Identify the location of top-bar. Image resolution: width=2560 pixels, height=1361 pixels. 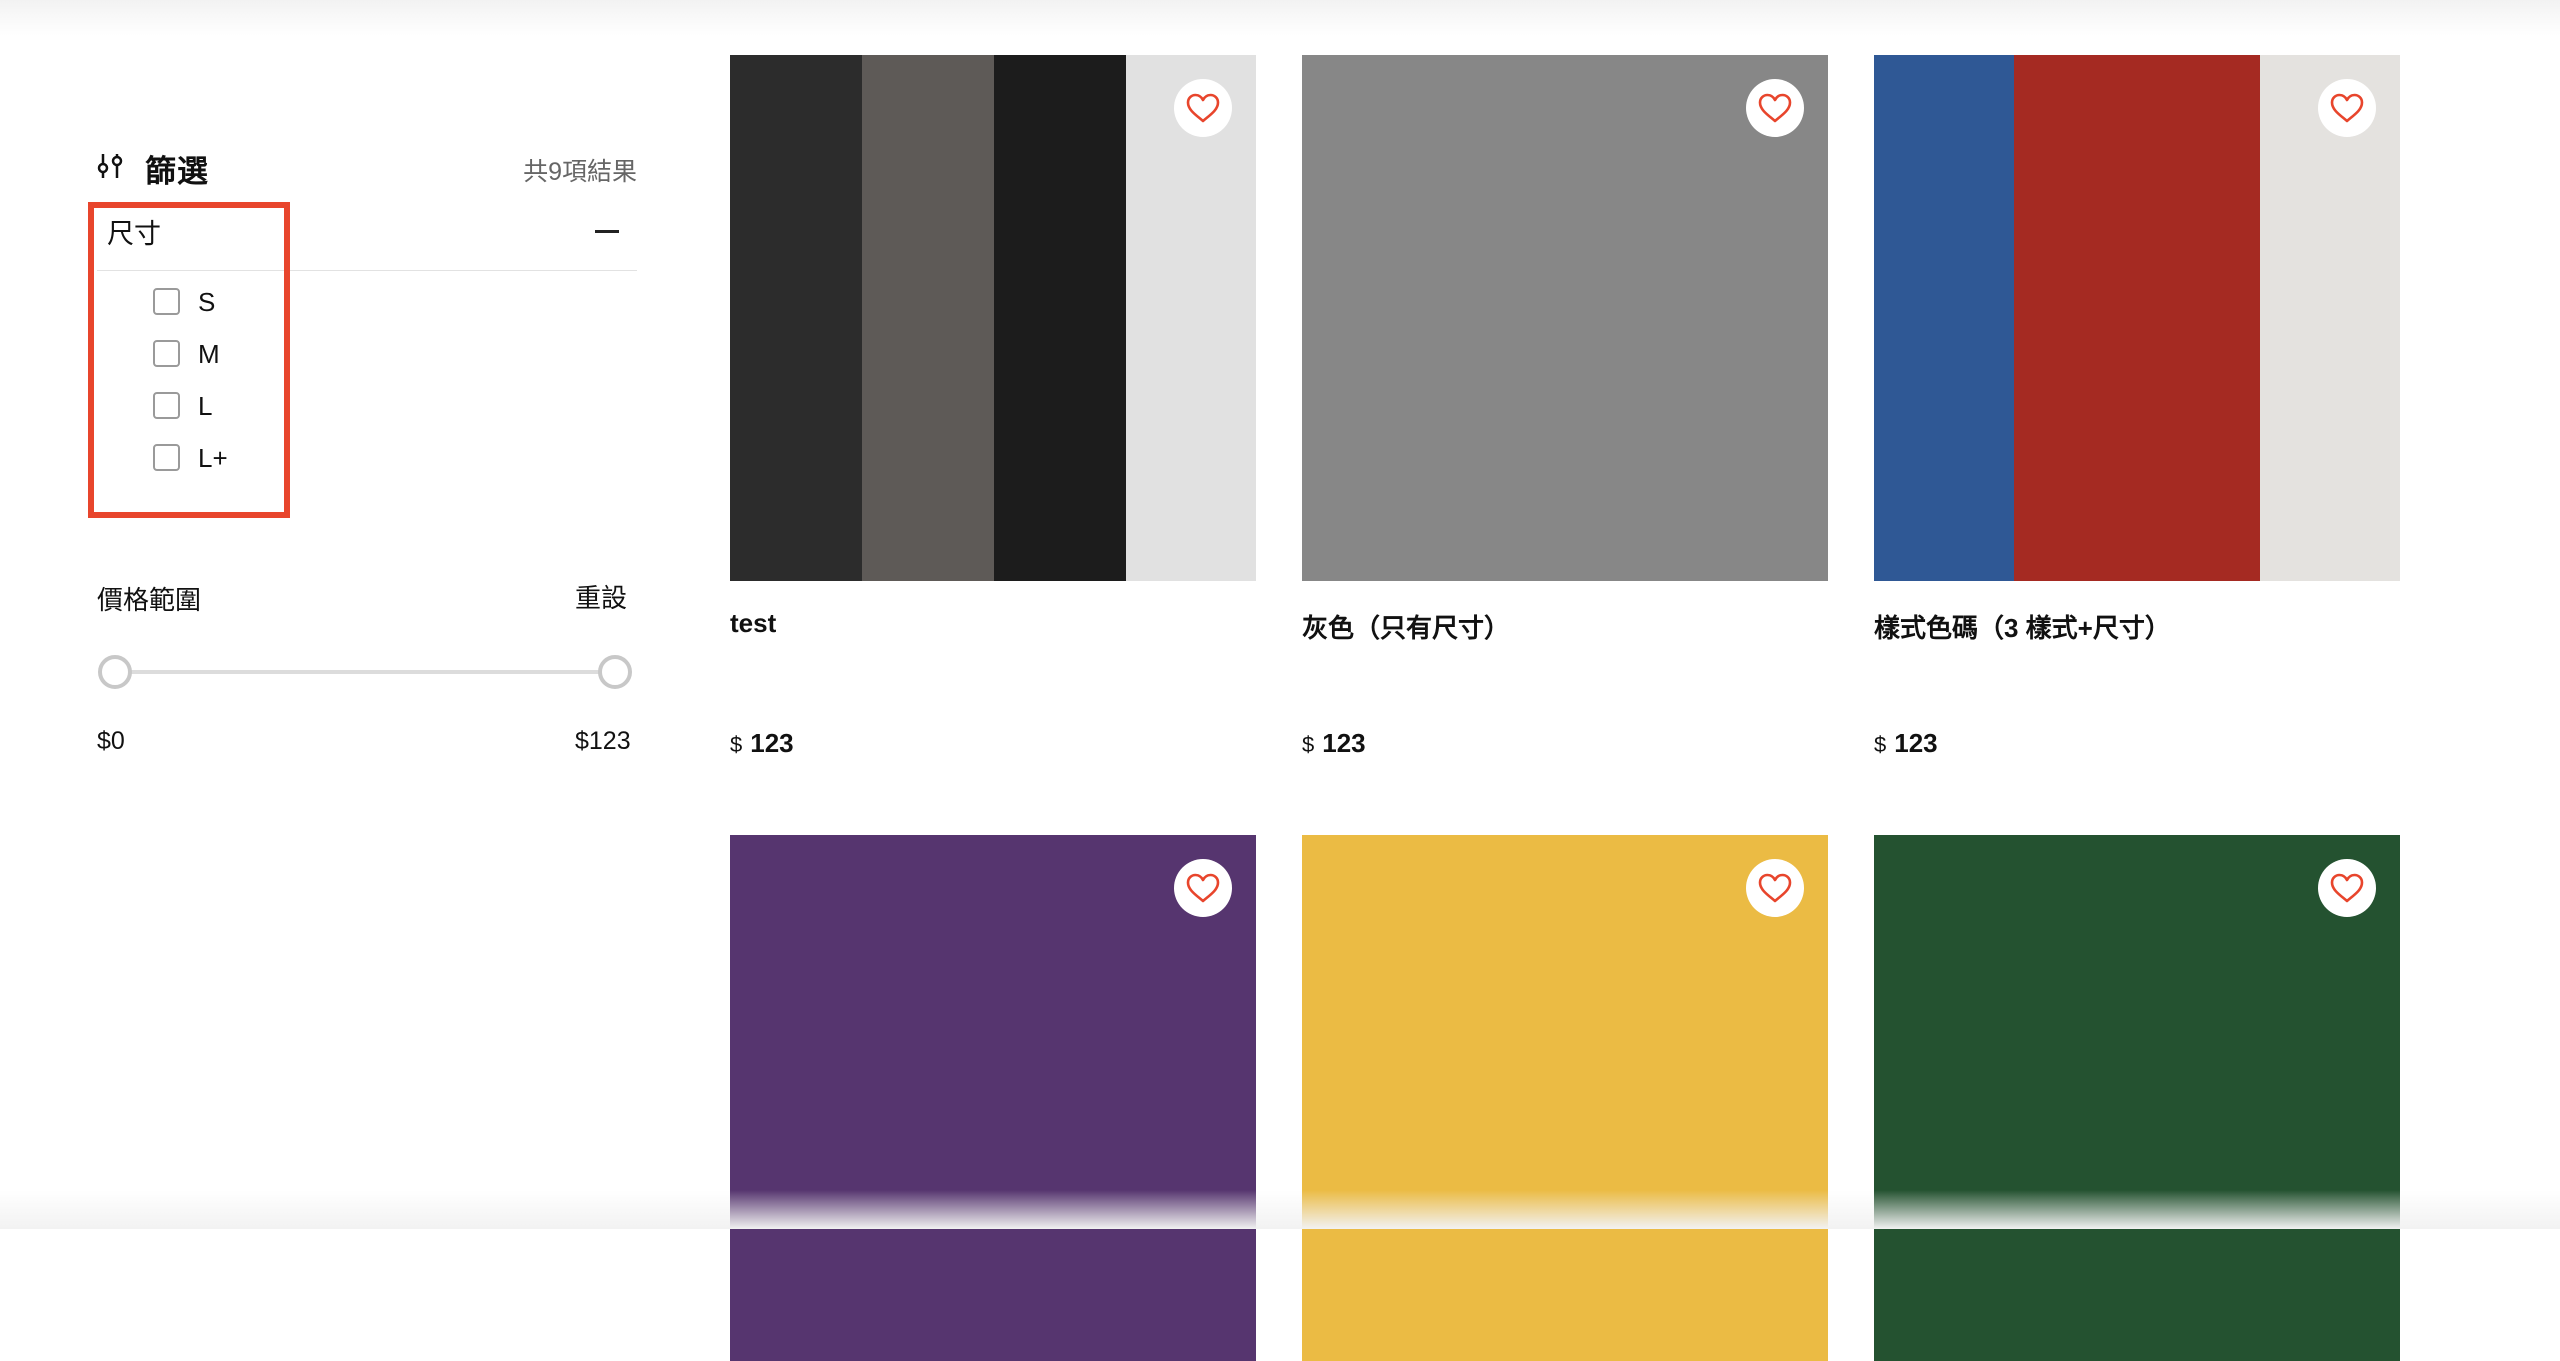
(1280, 18).